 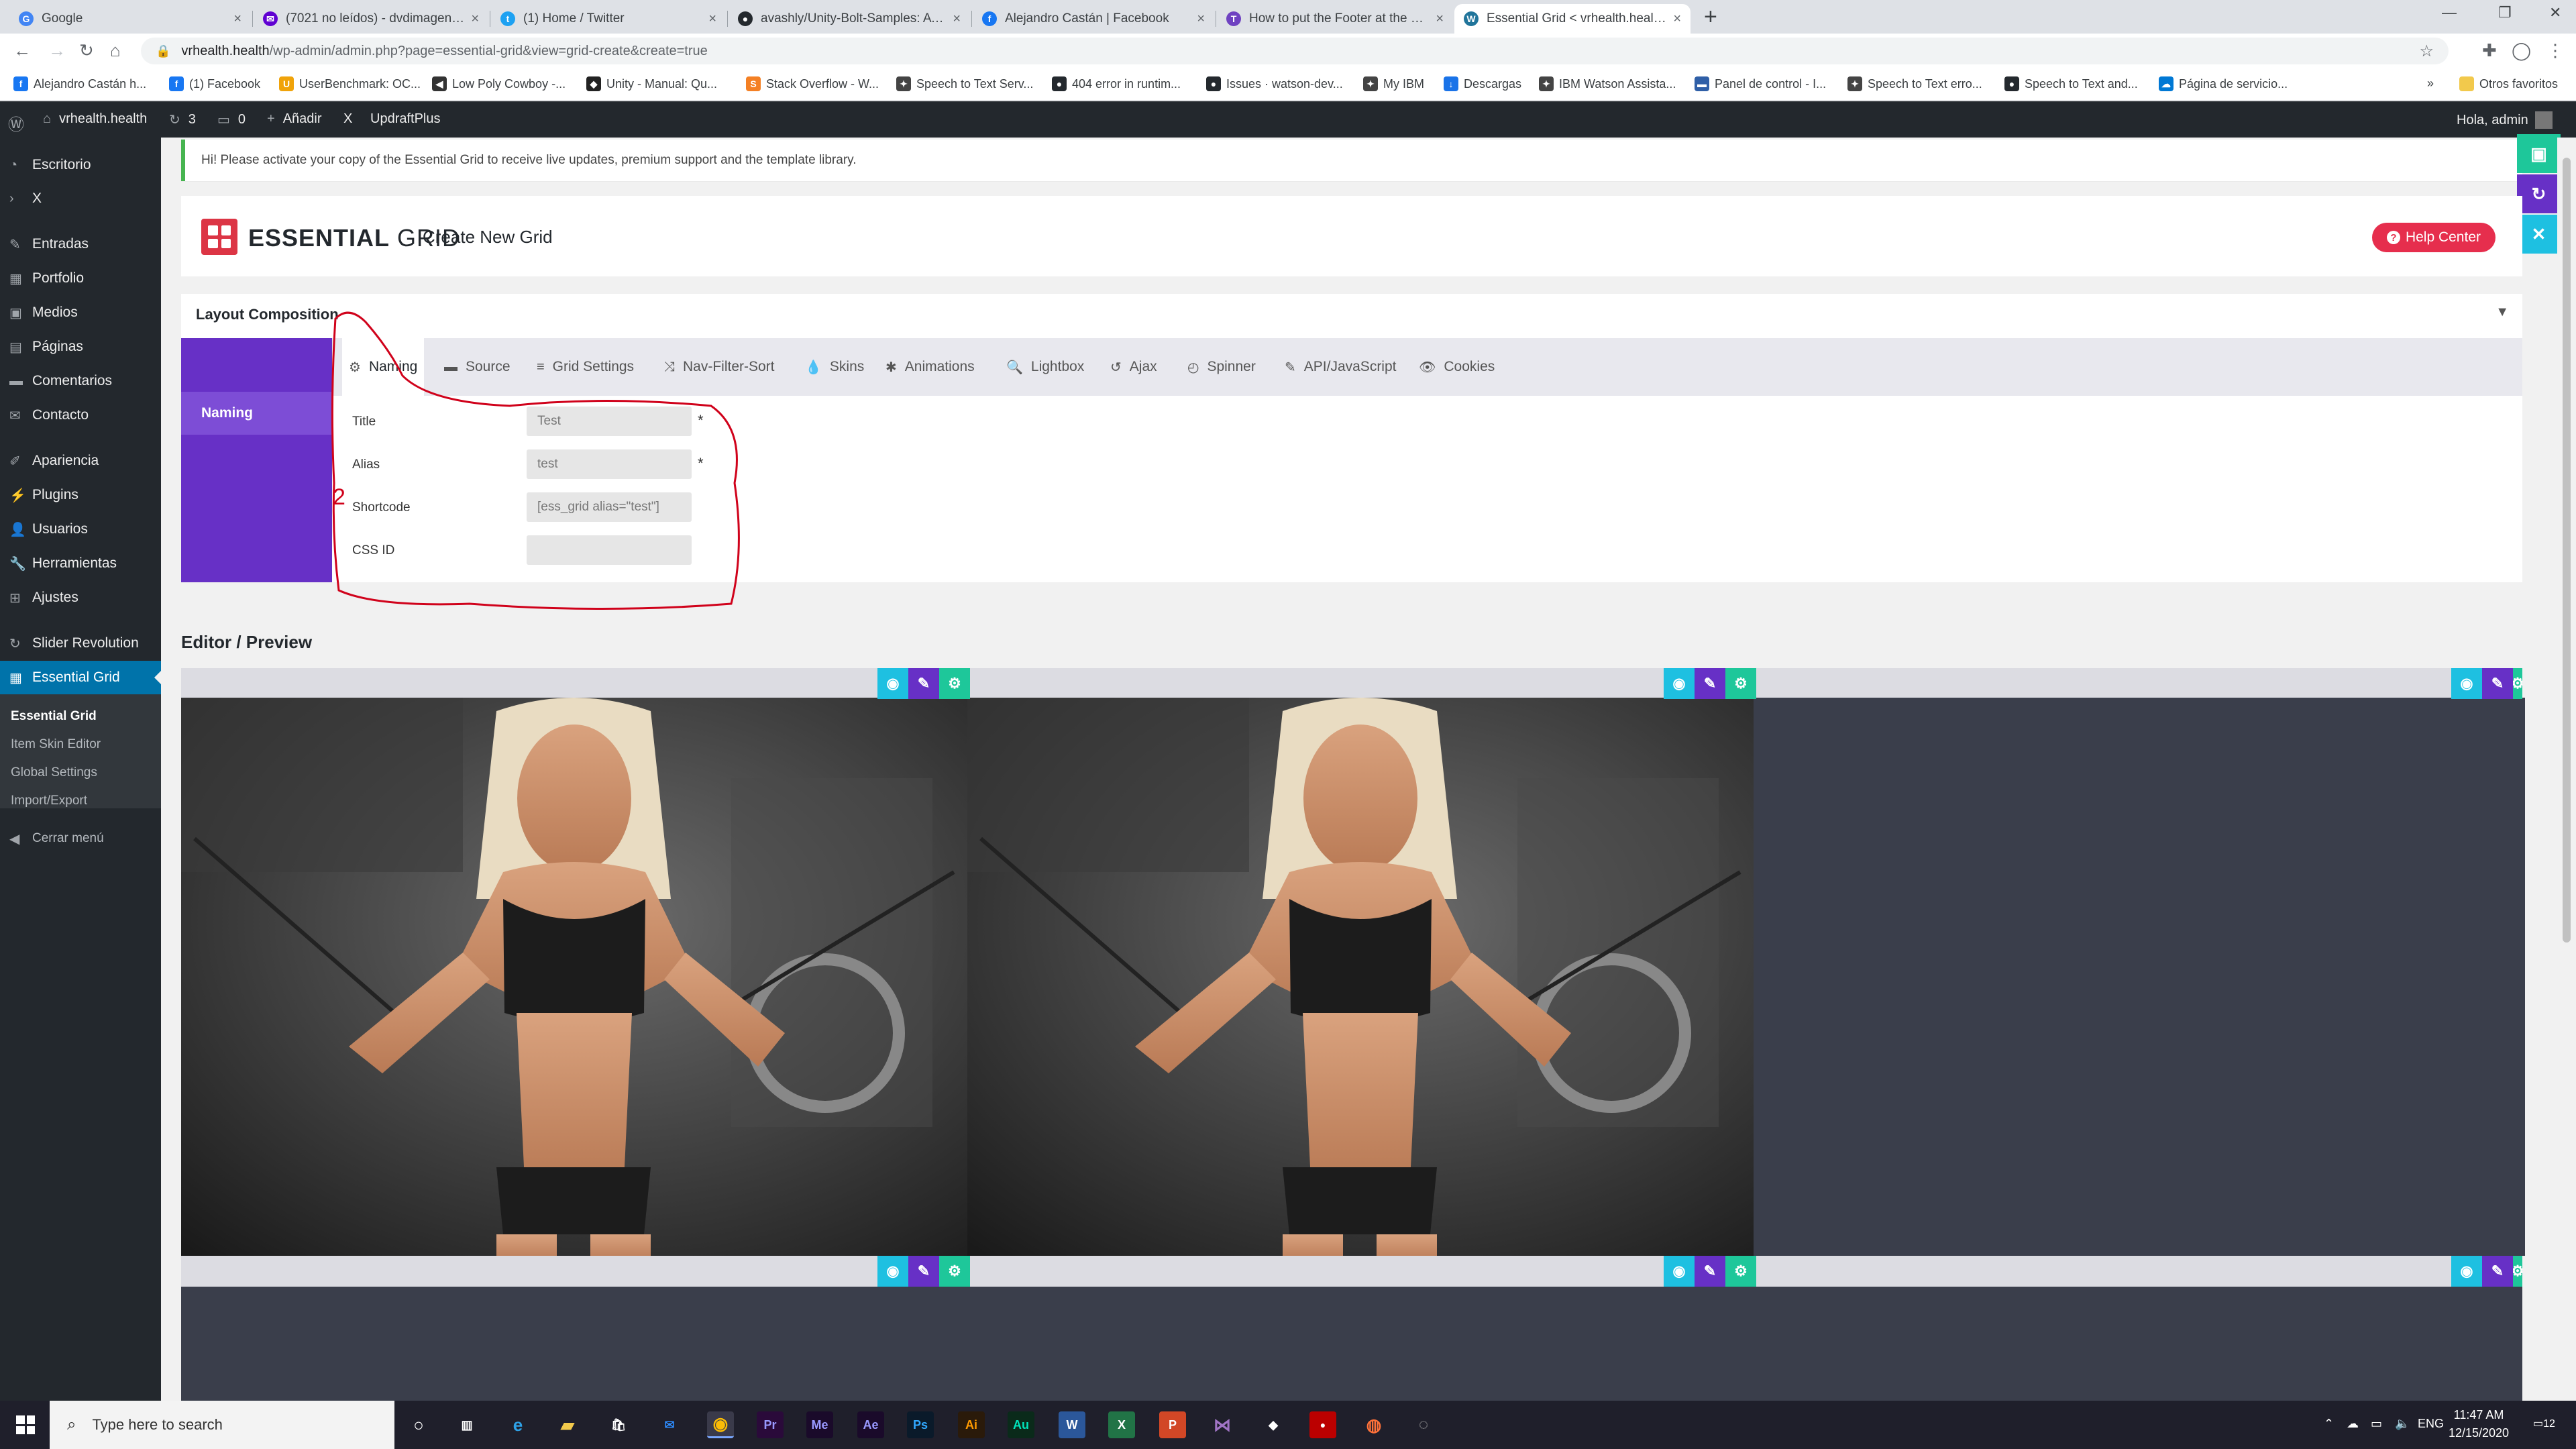 I want to click on sidebar-item-paginas: ▤ Páginas, so click(x=80, y=347).